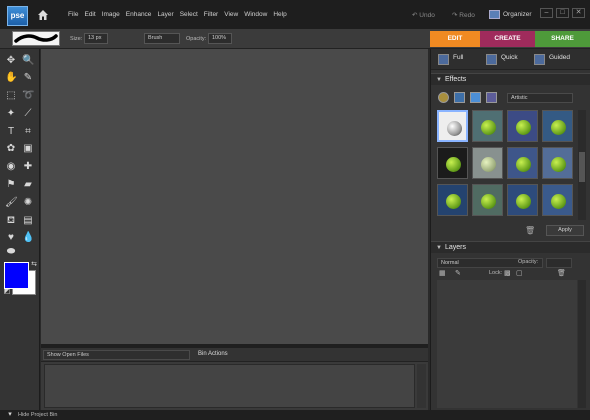  Describe the element at coordinates (510, 79) in the screenshot. I see `effects-panel-header: ▼ Effects` at that location.